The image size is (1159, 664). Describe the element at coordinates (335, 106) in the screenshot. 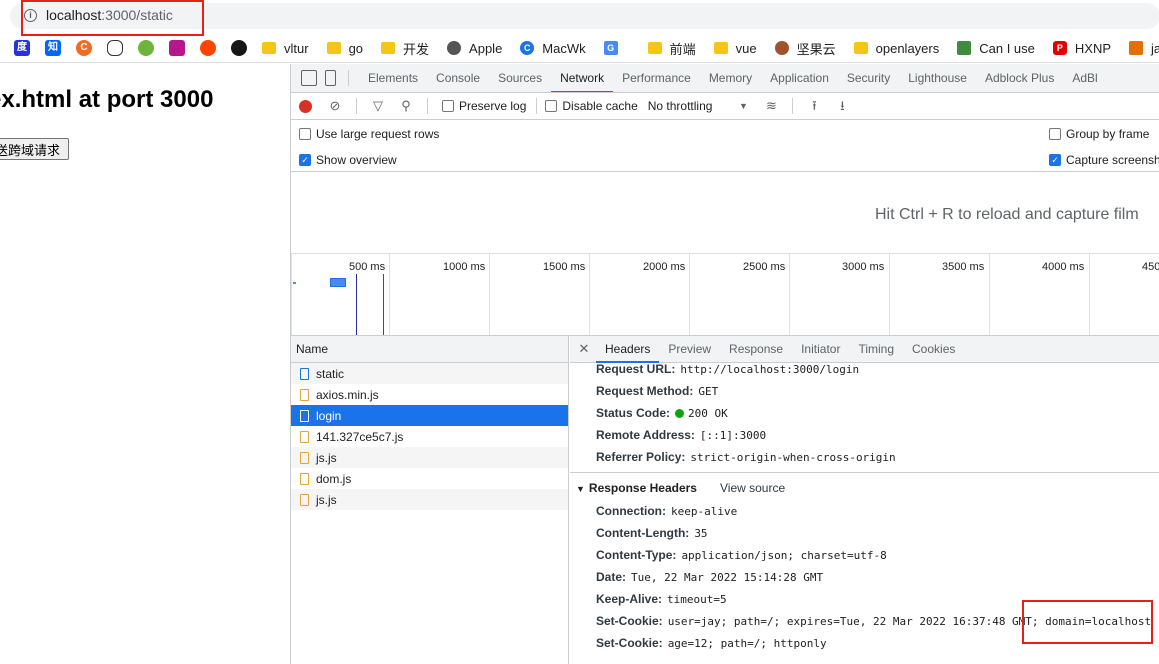

I see `clear-icon: ⊘` at that location.